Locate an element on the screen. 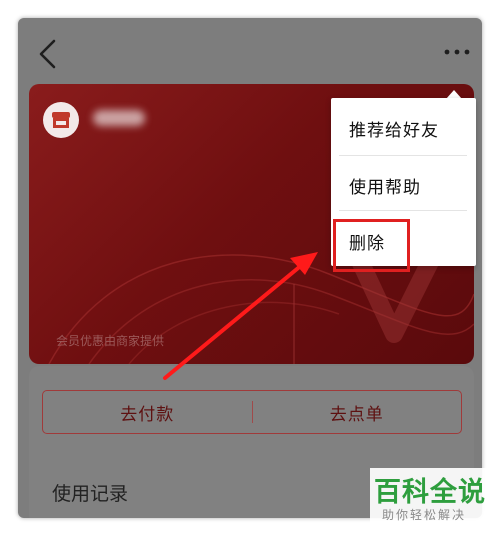 The height and width of the screenshot is (535, 500). watermark-subtitle: 助你轻松解决 is located at coordinates (424, 515).